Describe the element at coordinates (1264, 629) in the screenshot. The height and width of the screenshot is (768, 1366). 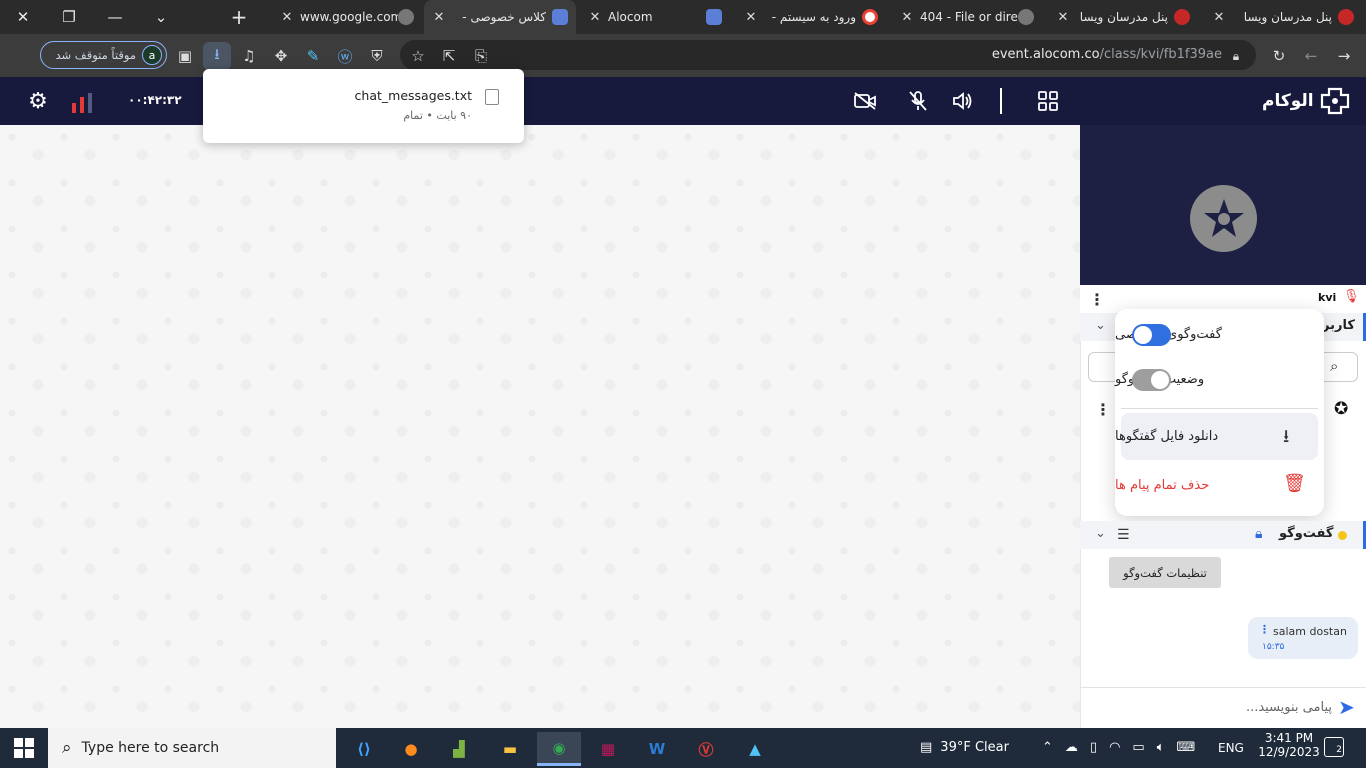
I see `message-options-button: ⋮` at that location.